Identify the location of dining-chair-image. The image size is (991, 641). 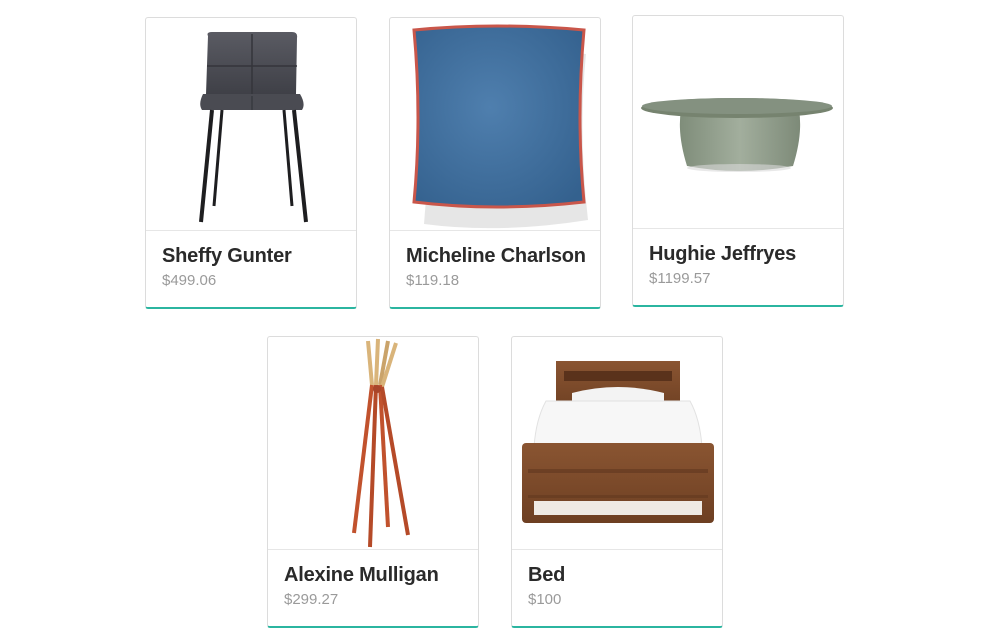
(253, 127).